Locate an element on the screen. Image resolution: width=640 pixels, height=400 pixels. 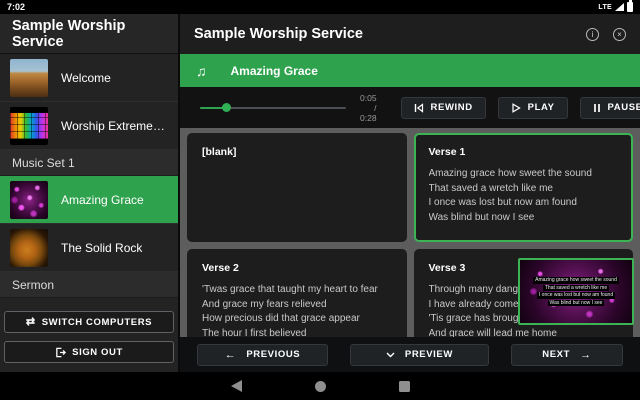
pause-label: PAUSE is located at coordinates (623, 107).